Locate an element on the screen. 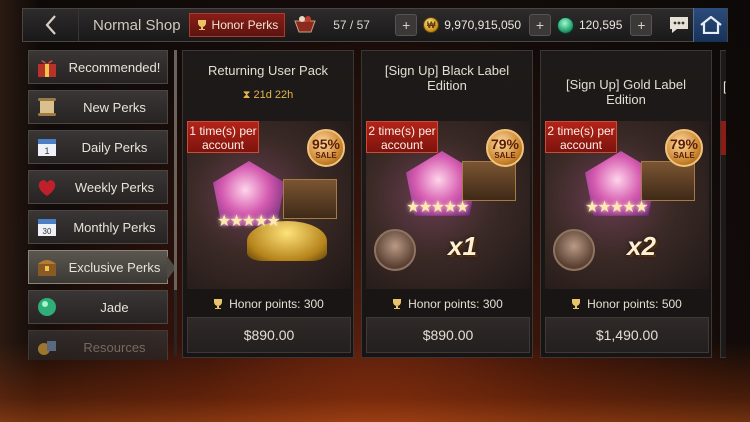 The height and width of the screenshot is (422, 750). jade-amount: 120,595 is located at coordinates (601, 25).